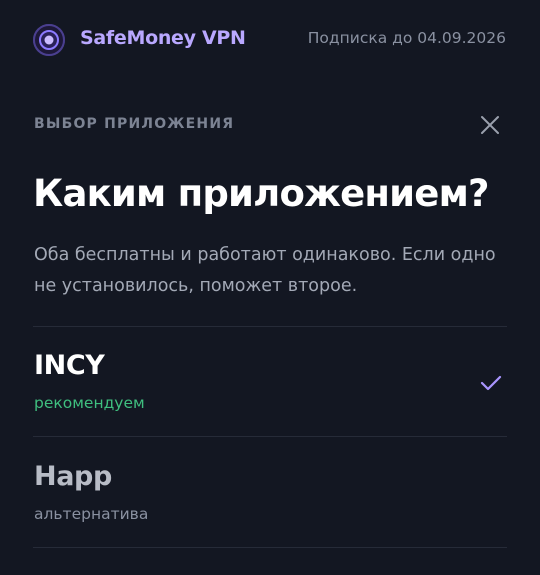  What do you see at coordinates (163, 38) in the screenshot?
I see `brand-name: SafeMoney VPN` at bounding box center [163, 38].